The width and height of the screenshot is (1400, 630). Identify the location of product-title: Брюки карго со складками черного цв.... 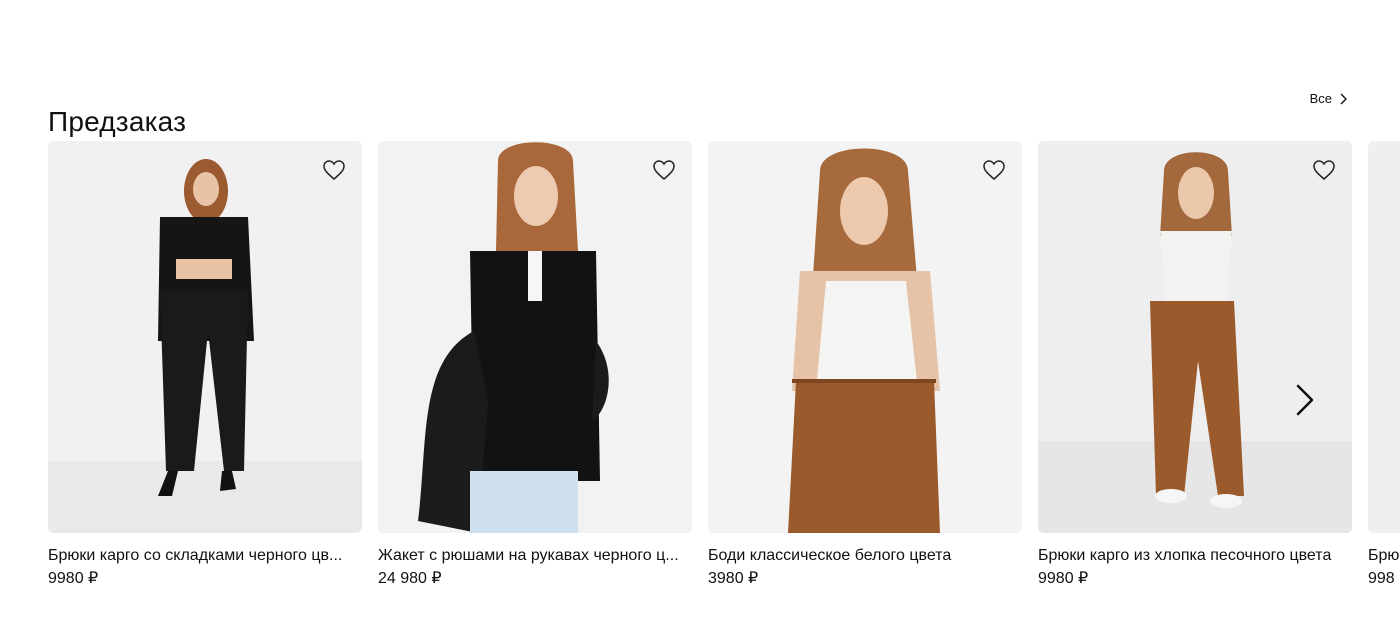
(205, 556).